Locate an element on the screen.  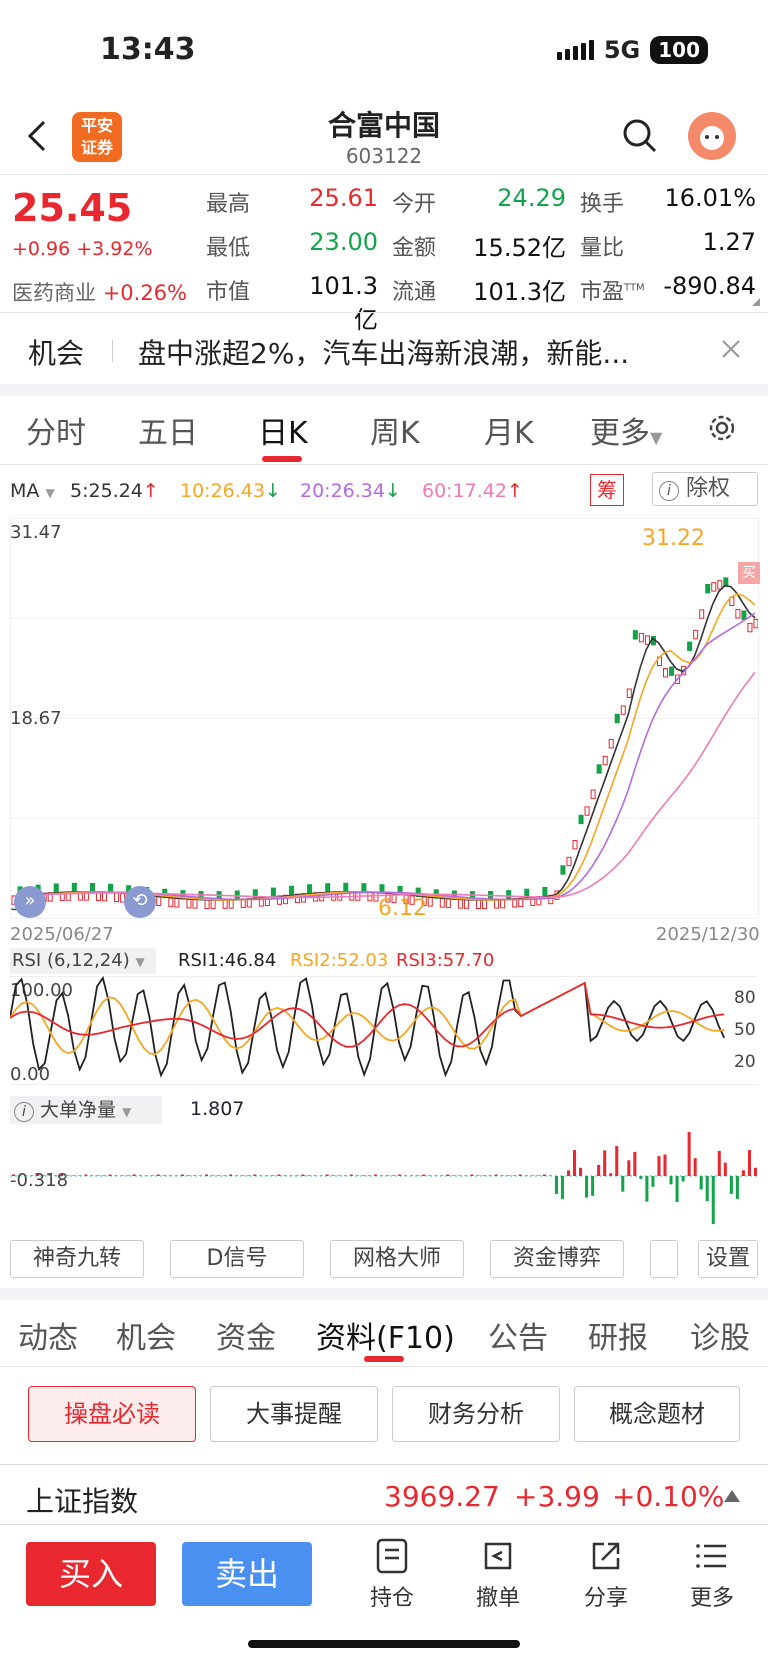
news-tag: 机会 is located at coordinates (56, 353).